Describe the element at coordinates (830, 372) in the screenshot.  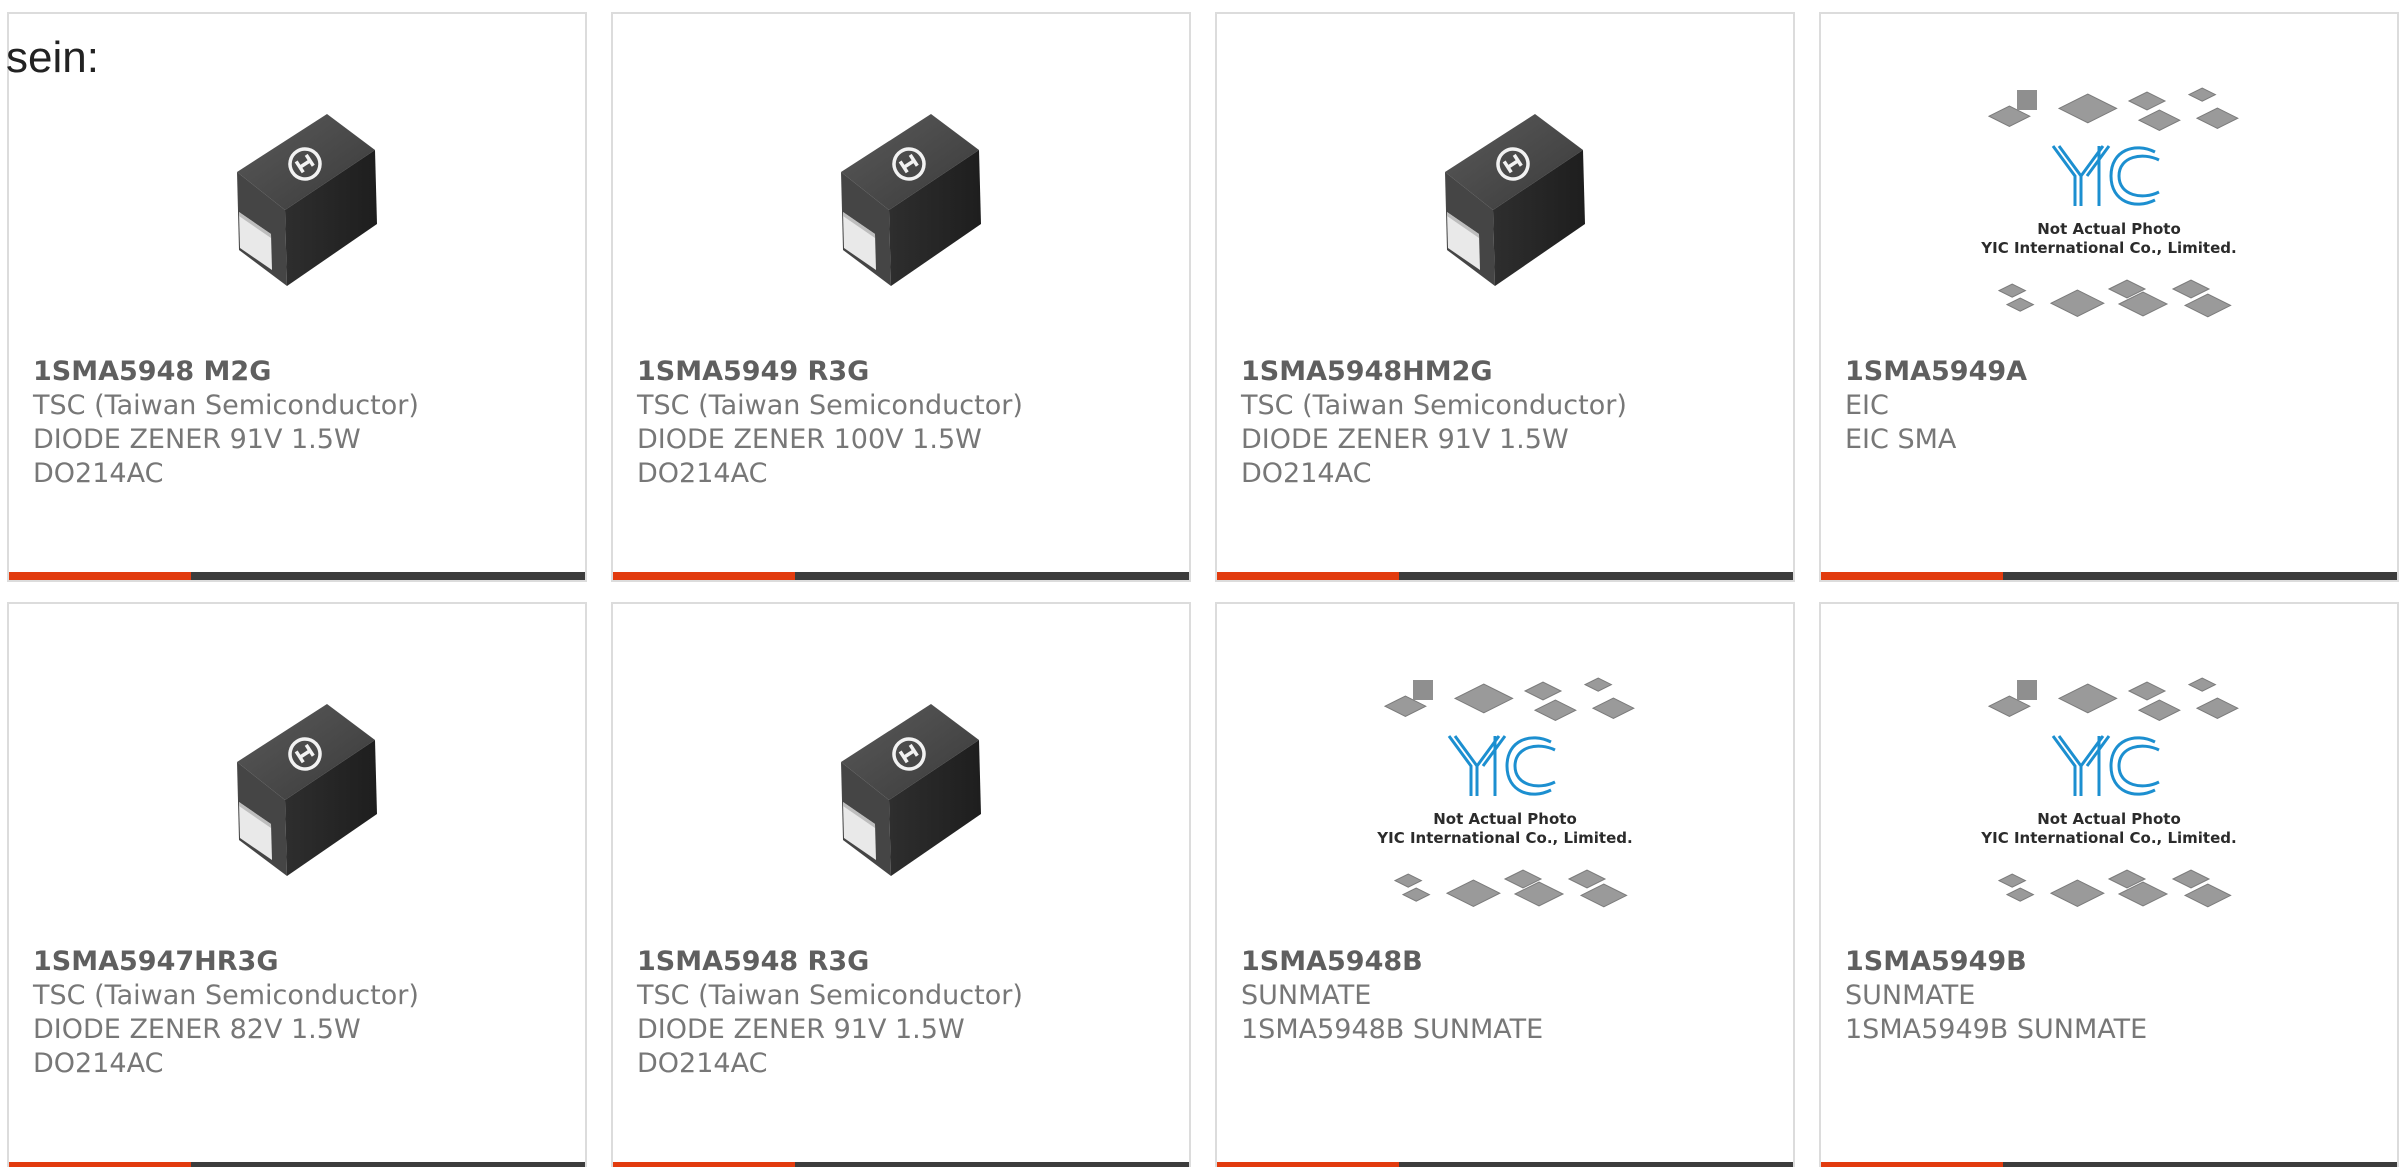
I see `part-number: 1SMA5949 R3G` at that location.